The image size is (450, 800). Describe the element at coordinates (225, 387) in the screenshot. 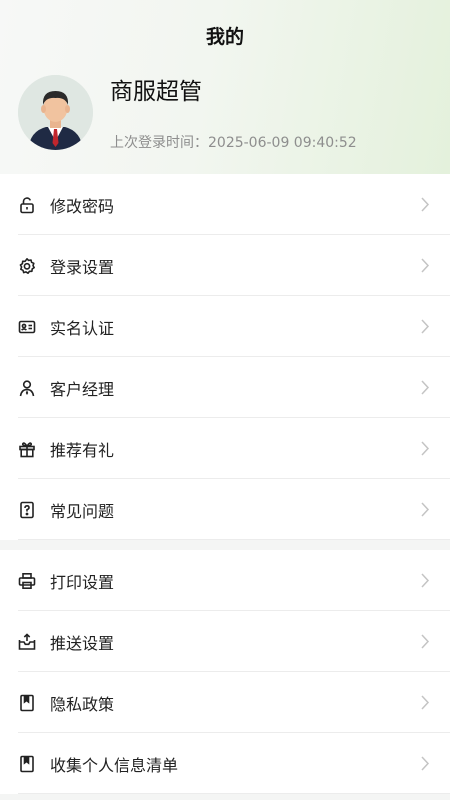

I see `menu-item-account-manager: 客户经理` at that location.